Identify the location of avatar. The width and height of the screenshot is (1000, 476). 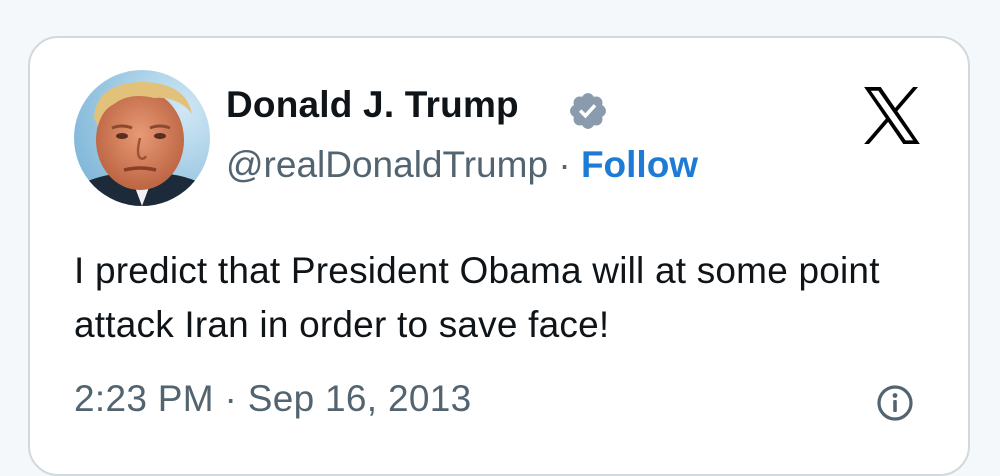
(142, 138).